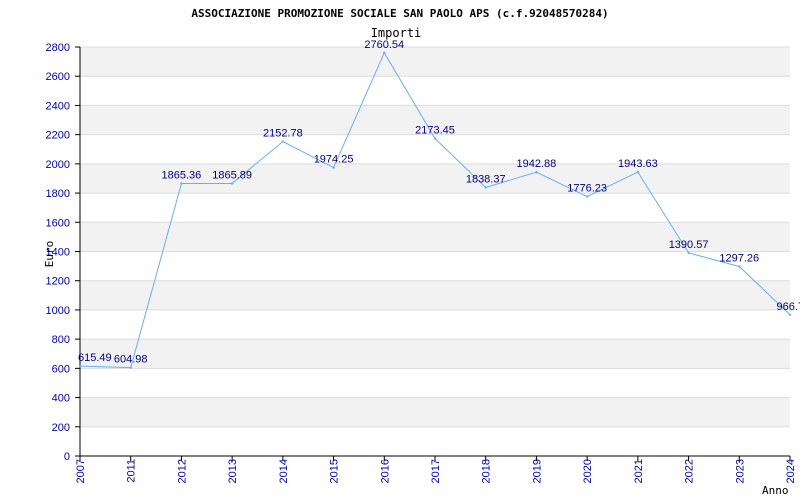  Describe the element at coordinates (435, 131) in the screenshot. I see `data-label: 2173.45` at that location.